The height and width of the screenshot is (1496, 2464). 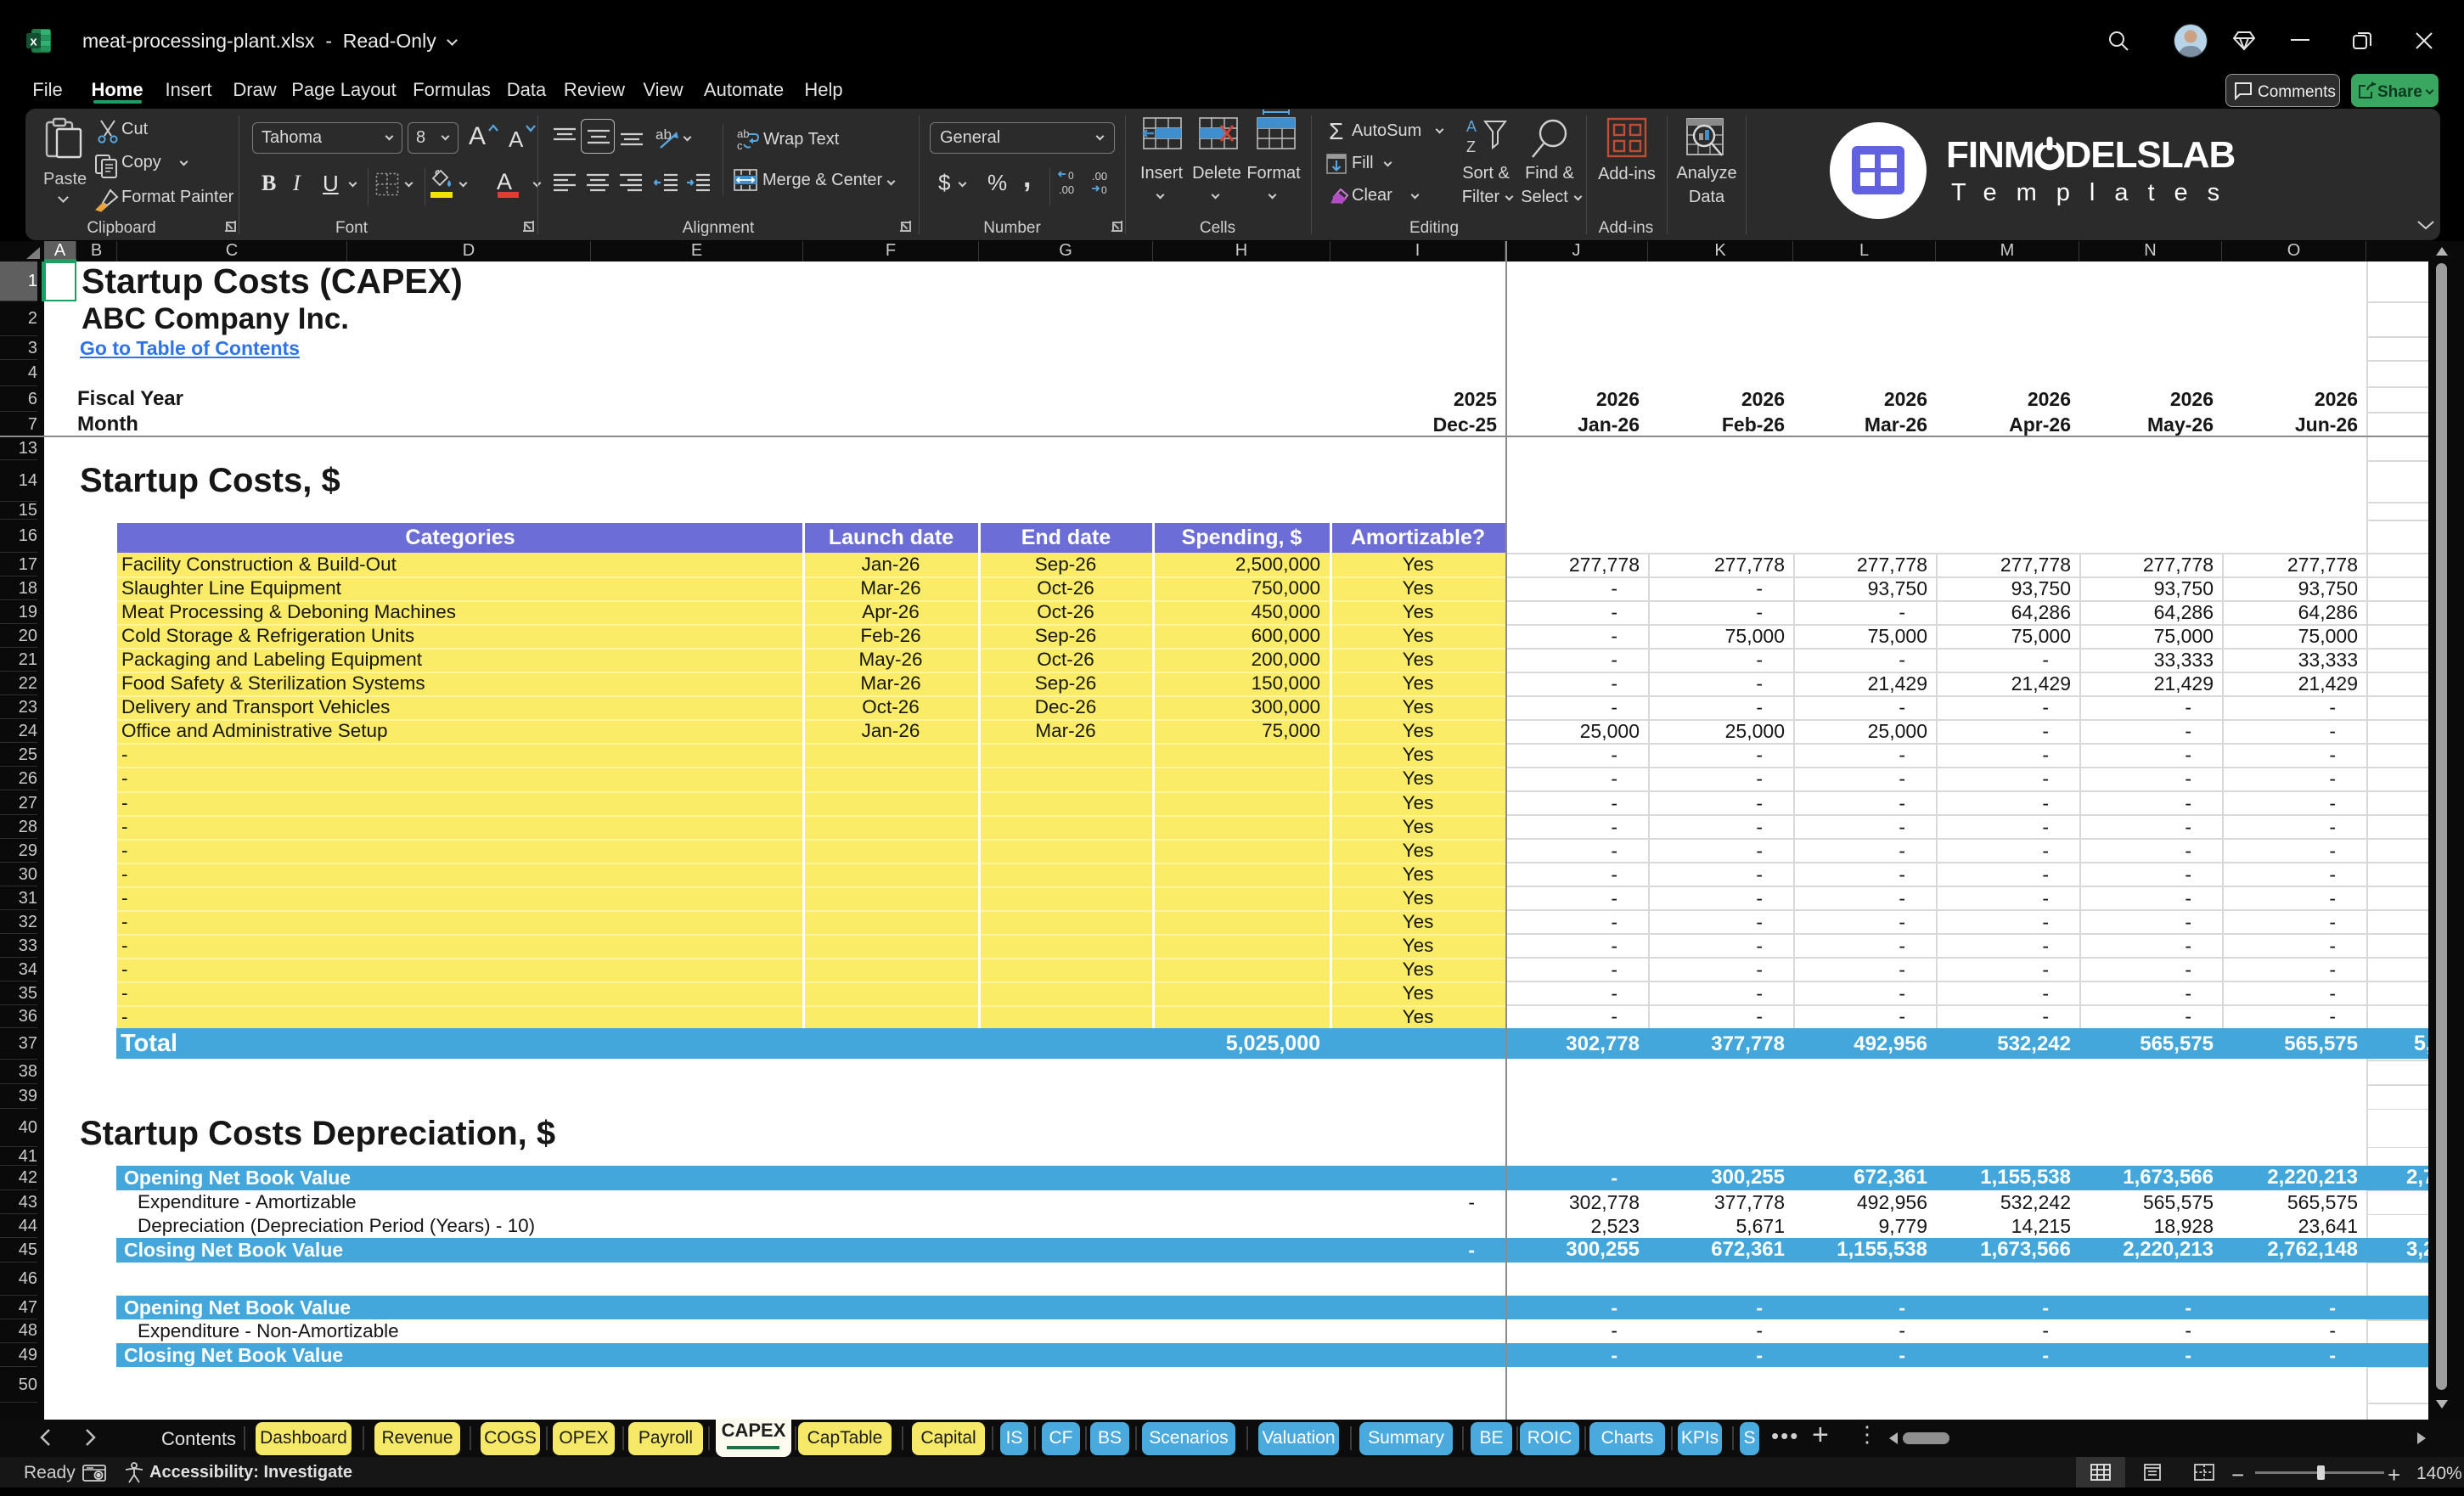 What do you see at coordinates (1471, 146) in the screenshot?
I see `svg-text: Z` at bounding box center [1471, 146].